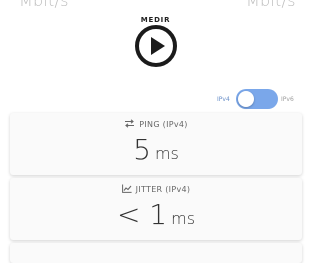  I want to click on measure-button, so click(156, 46).